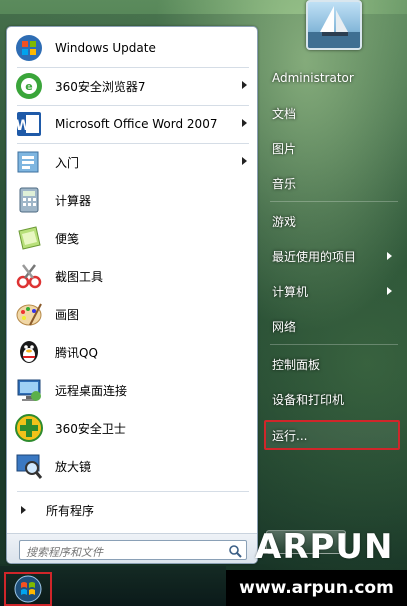  What do you see at coordinates (296, 364) in the screenshot?
I see `places-item-label: 控制面板` at bounding box center [296, 364].